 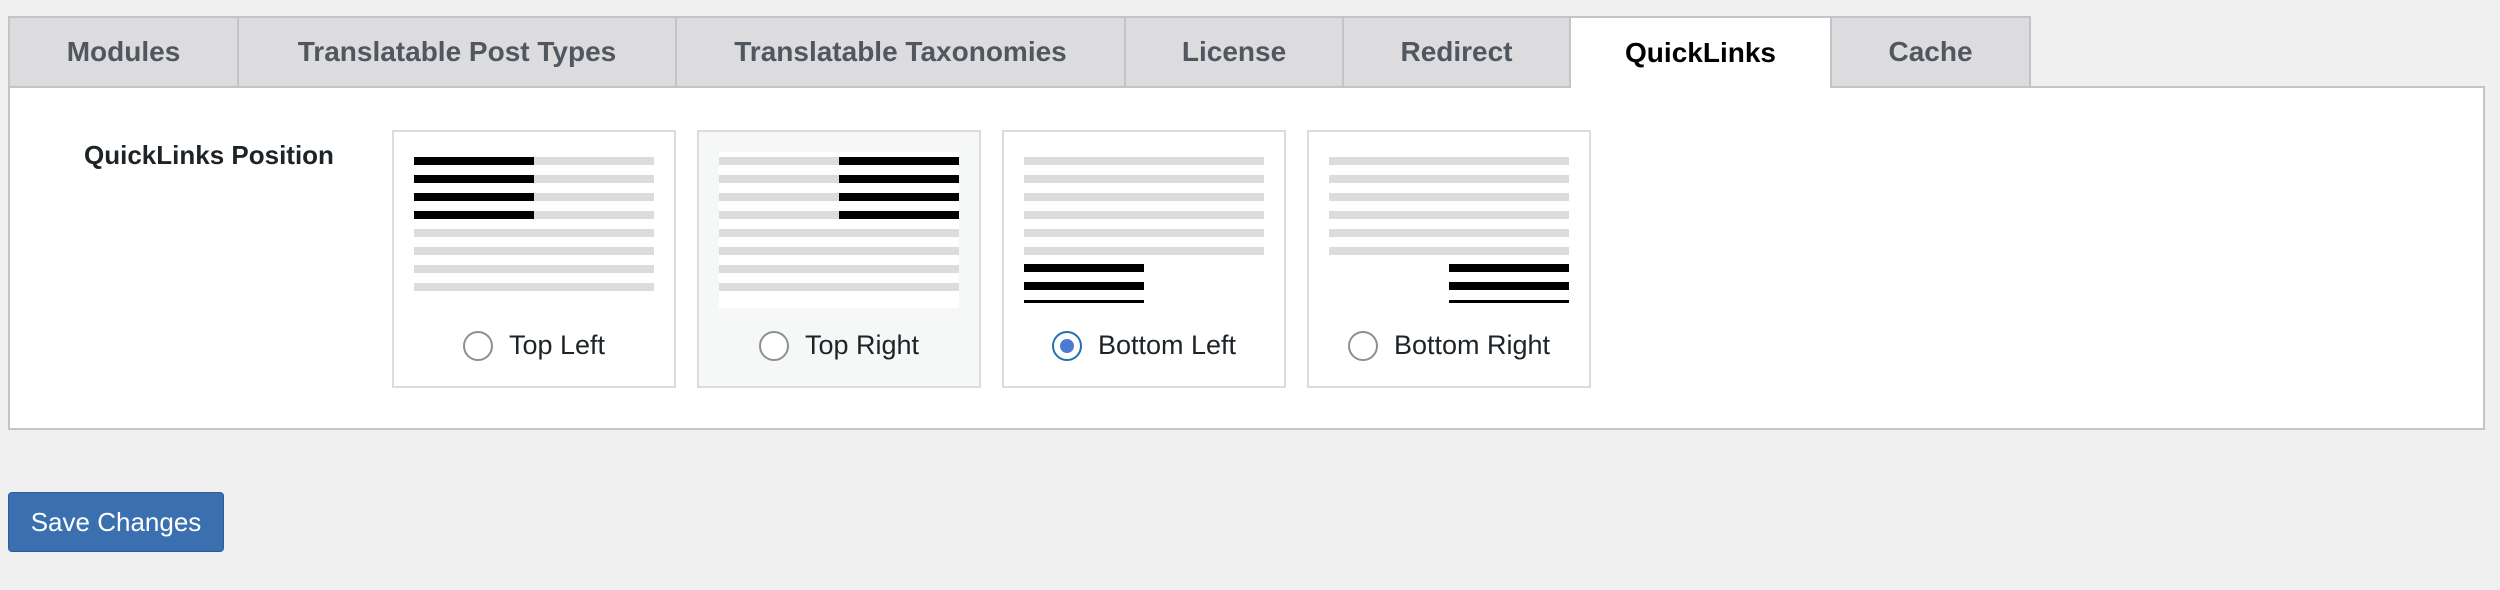 I want to click on position-option-bottom-left: Bottom Left, so click(x=1144, y=259).